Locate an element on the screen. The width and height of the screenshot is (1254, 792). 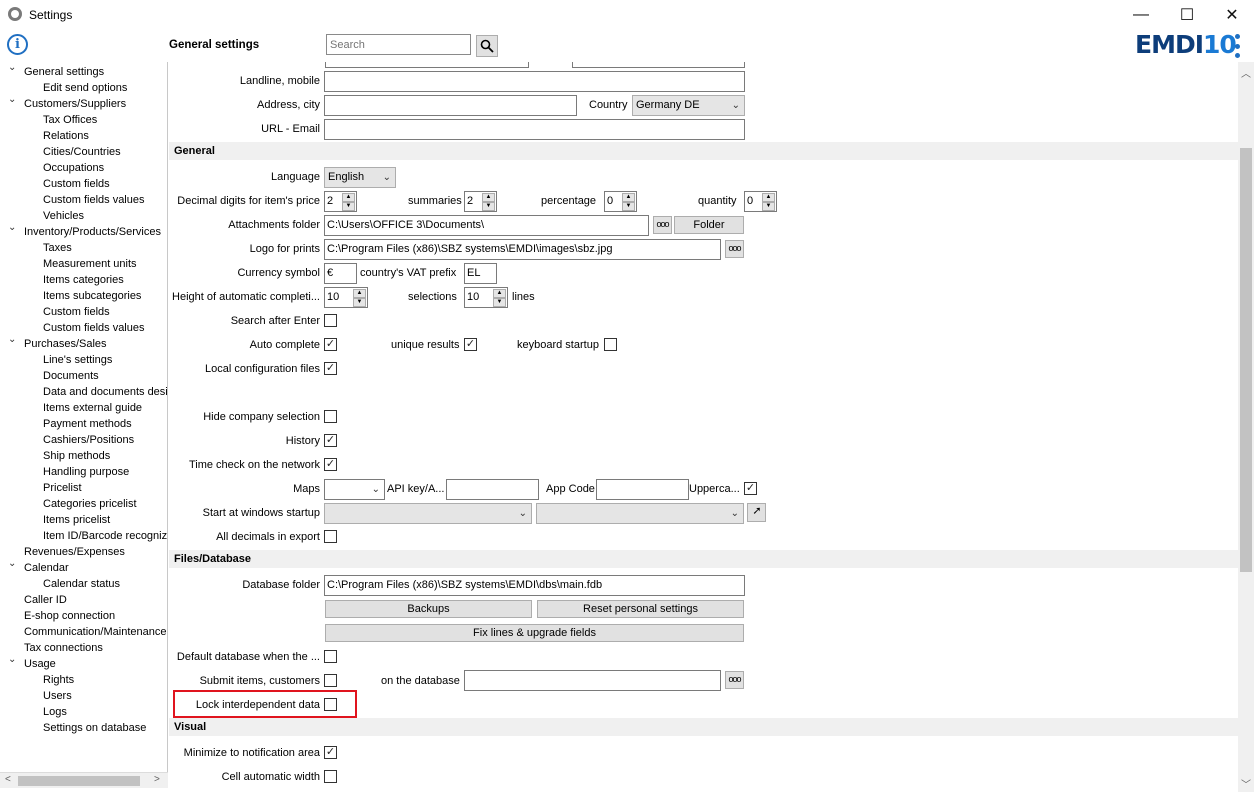
sidebar-item: Customers/Suppliers is located at coordinates (75, 104).